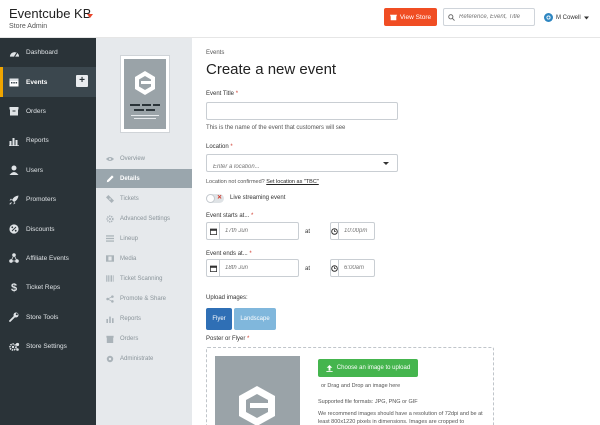 The image size is (600, 425). What do you see at coordinates (48, 346) in the screenshot?
I see `sidebar-item-store-settings: Store Settings` at bounding box center [48, 346].